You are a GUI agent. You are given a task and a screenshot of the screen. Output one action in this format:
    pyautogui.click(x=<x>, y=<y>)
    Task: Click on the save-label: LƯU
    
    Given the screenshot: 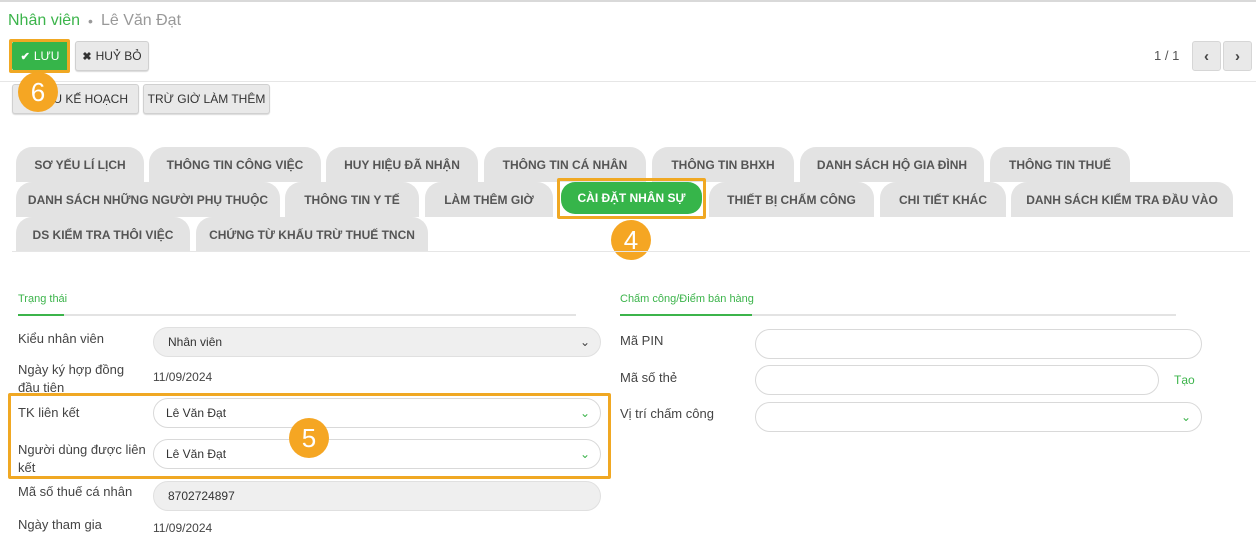 What is the action you would take?
    pyautogui.click(x=46, y=56)
    